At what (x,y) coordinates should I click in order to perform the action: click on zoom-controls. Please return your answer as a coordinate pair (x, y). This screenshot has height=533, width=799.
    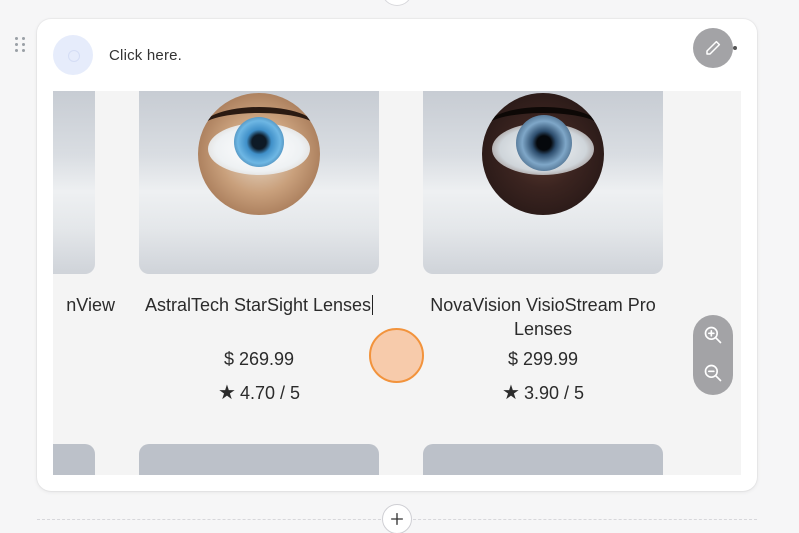
    Looking at the image, I should click on (713, 355).